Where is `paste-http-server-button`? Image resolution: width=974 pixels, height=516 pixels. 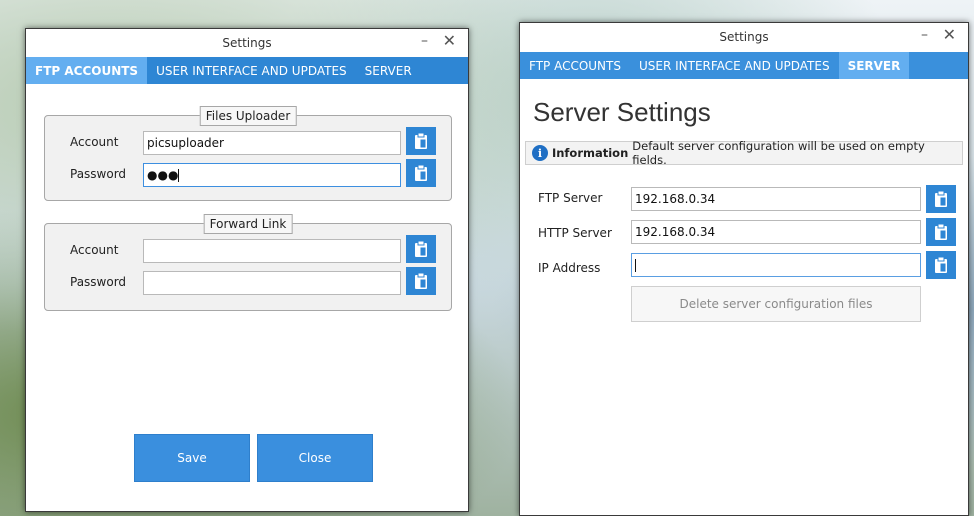
paste-http-server-button is located at coordinates (941, 232).